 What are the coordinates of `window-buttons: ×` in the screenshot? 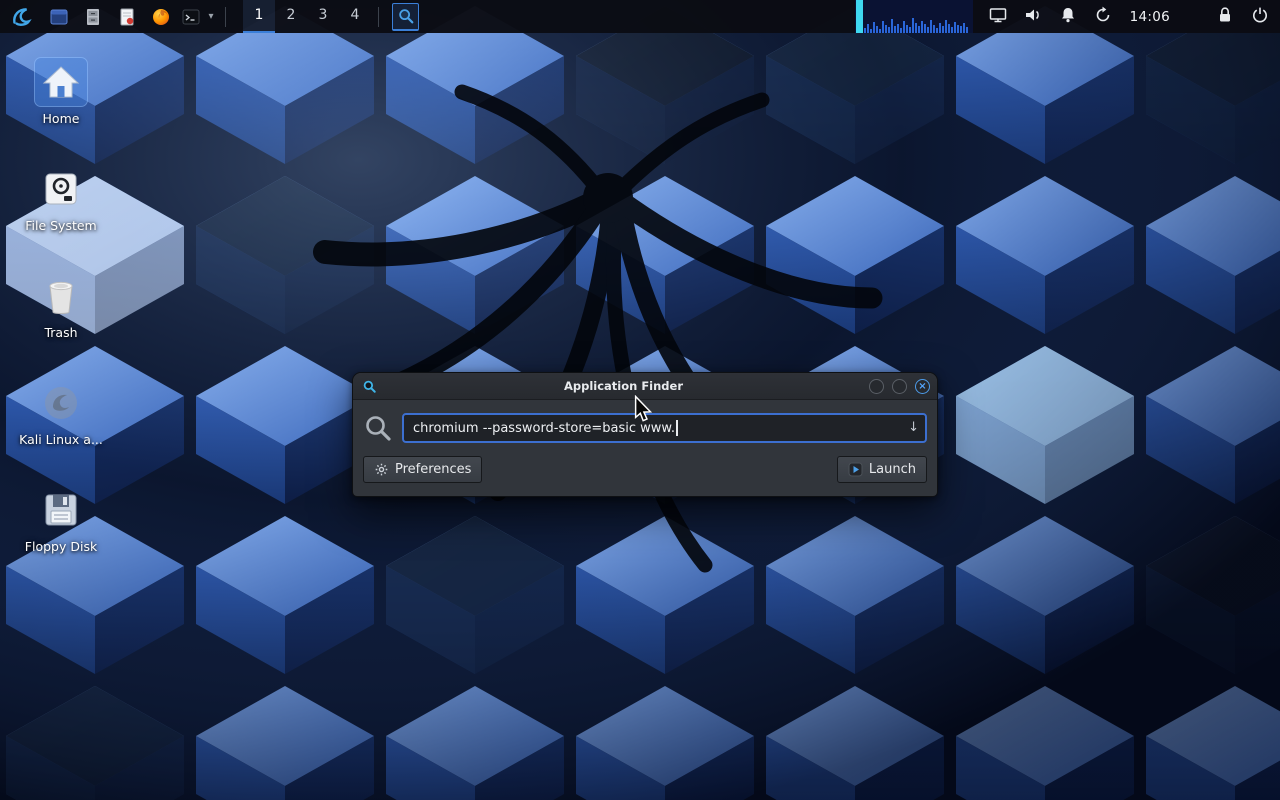 It's located at (899, 386).